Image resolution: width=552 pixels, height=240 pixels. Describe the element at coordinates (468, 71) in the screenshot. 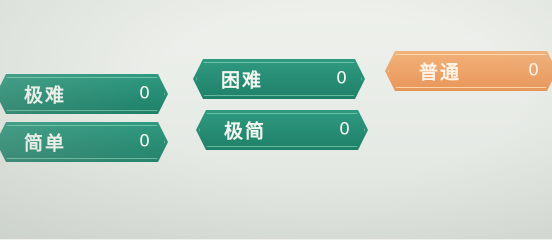

I see `difficulty-button-normal: 普通 0` at that location.